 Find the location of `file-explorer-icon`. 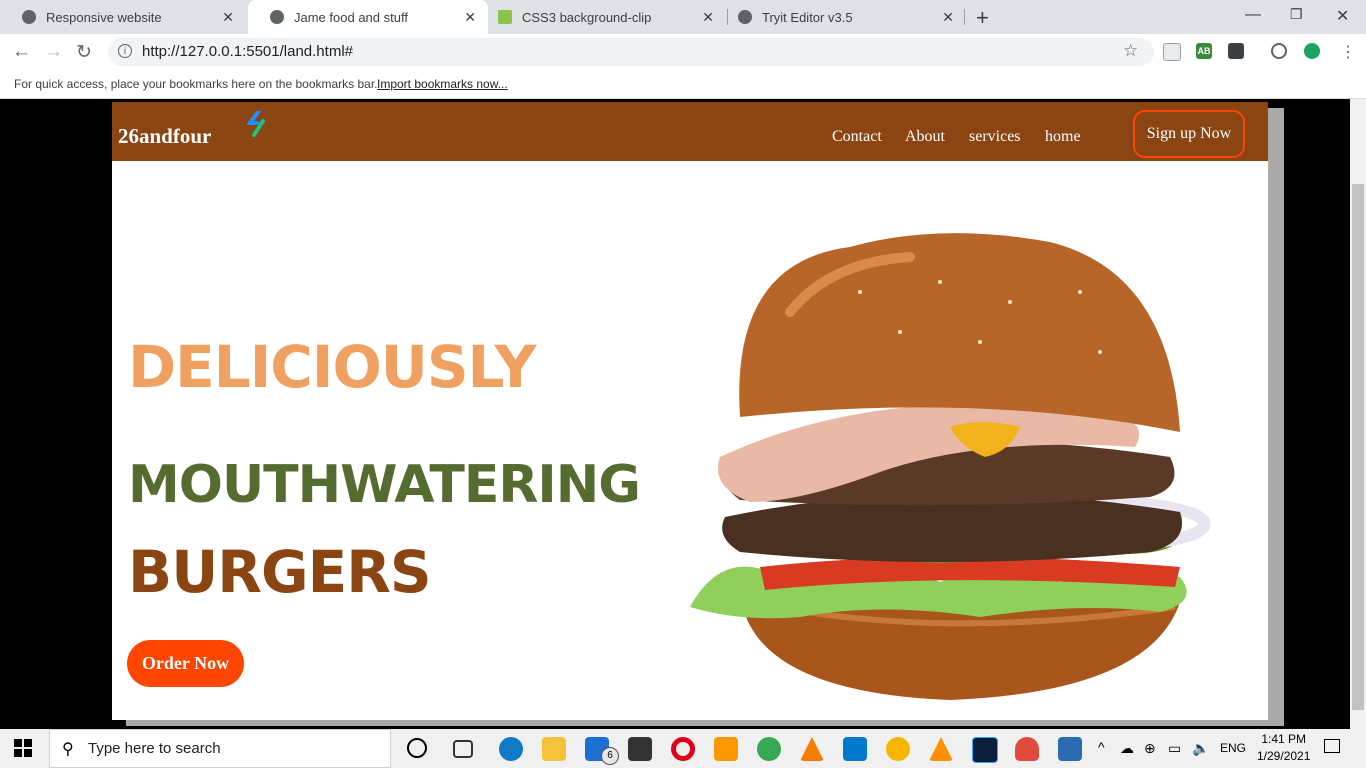

file-explorer-icon is located at coordinates (554, 749).